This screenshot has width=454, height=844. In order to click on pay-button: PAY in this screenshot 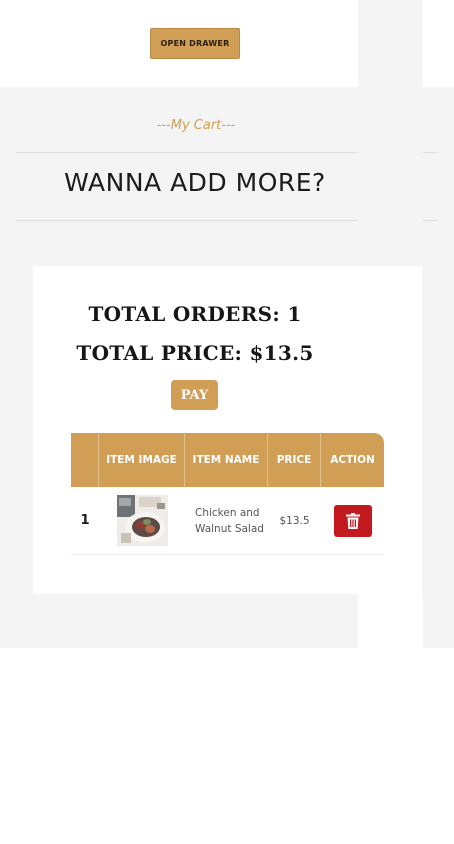, I will do `click(194, 395)`.